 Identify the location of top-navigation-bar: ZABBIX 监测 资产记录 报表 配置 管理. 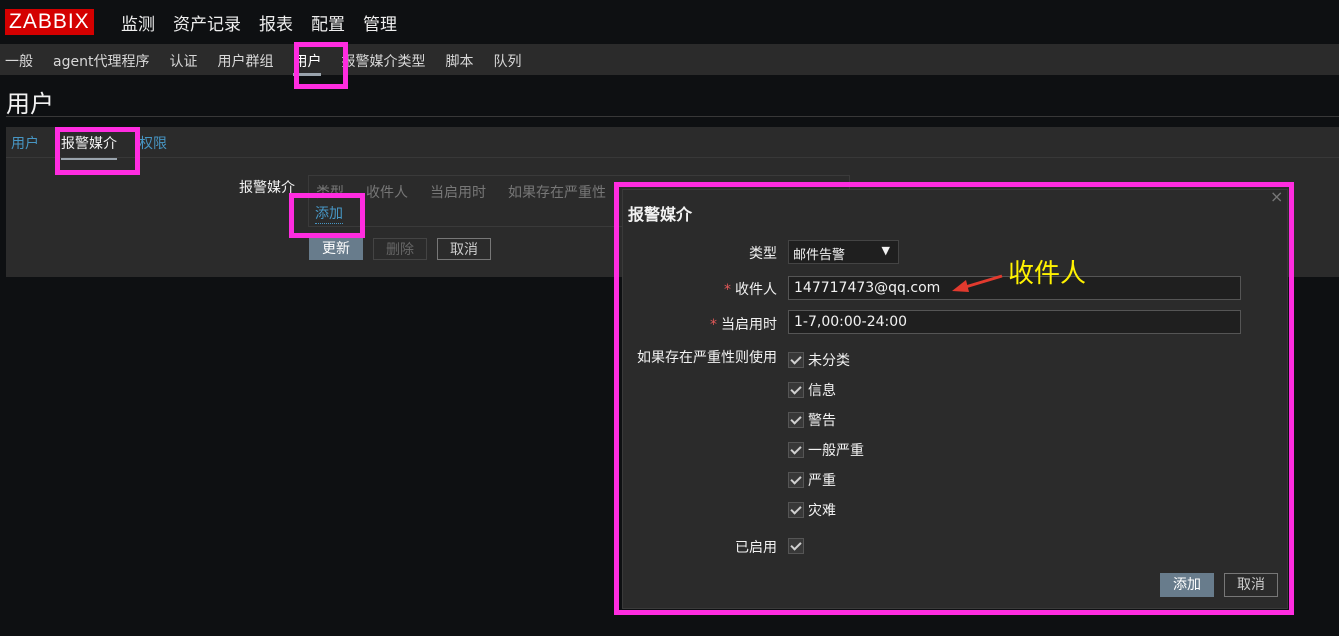
(669, 22).